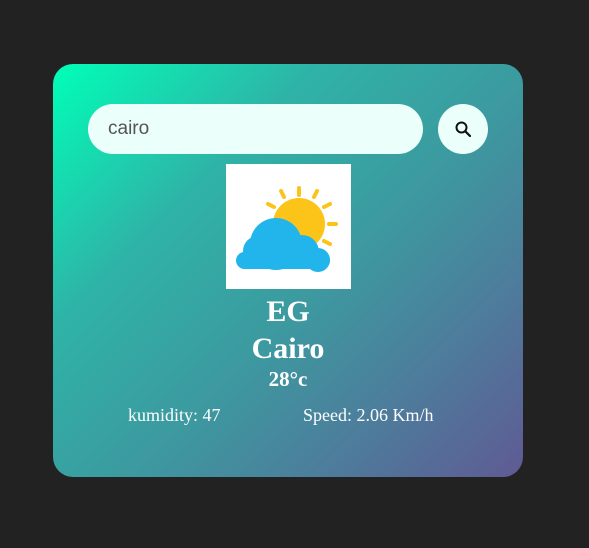  Describe the element at coordinates (288, 311) in the screenshot. I see `country-code: EG` at that location.